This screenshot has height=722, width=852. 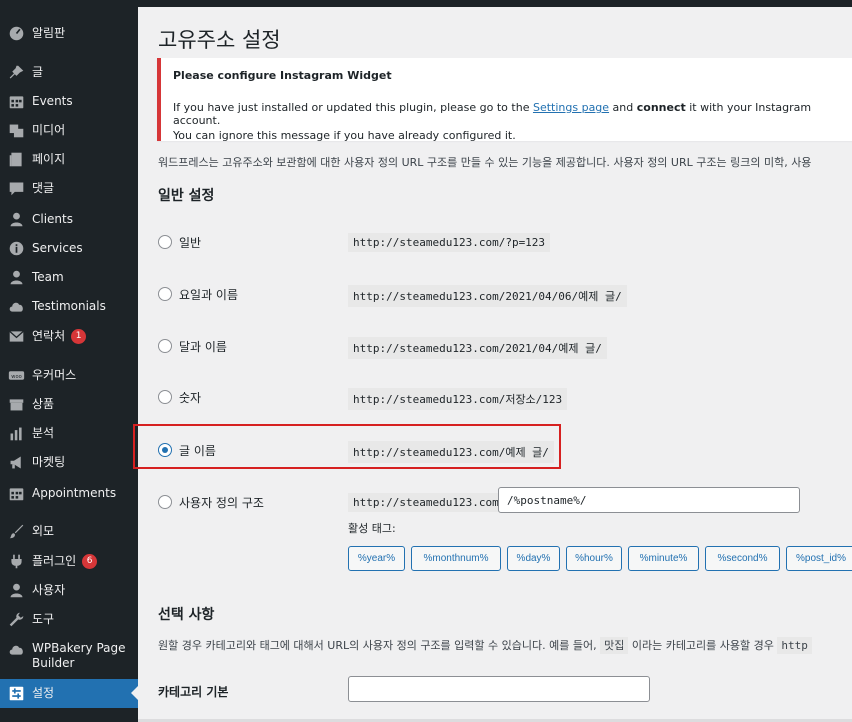 What do you see at coordinates (16, 188) in the screenshot?
I see `comment-icon` at bounding box center [16, 188].